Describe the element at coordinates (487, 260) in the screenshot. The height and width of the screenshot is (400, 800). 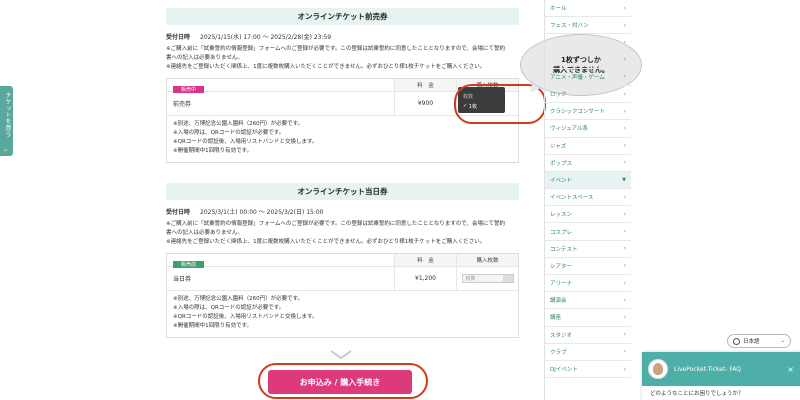
I see `col-qty: 購入枚数` at that location.